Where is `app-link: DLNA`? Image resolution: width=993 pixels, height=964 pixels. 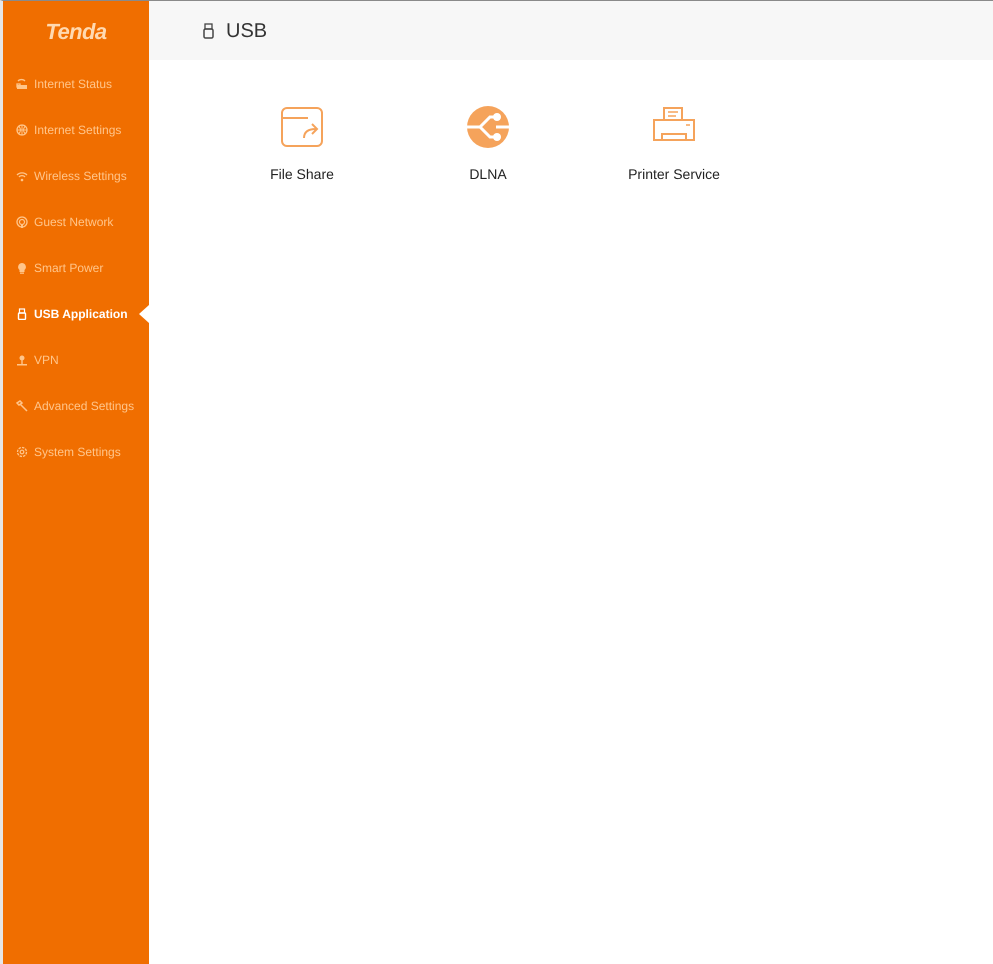
app-link: DLNA is located at coordinates (488, 174).